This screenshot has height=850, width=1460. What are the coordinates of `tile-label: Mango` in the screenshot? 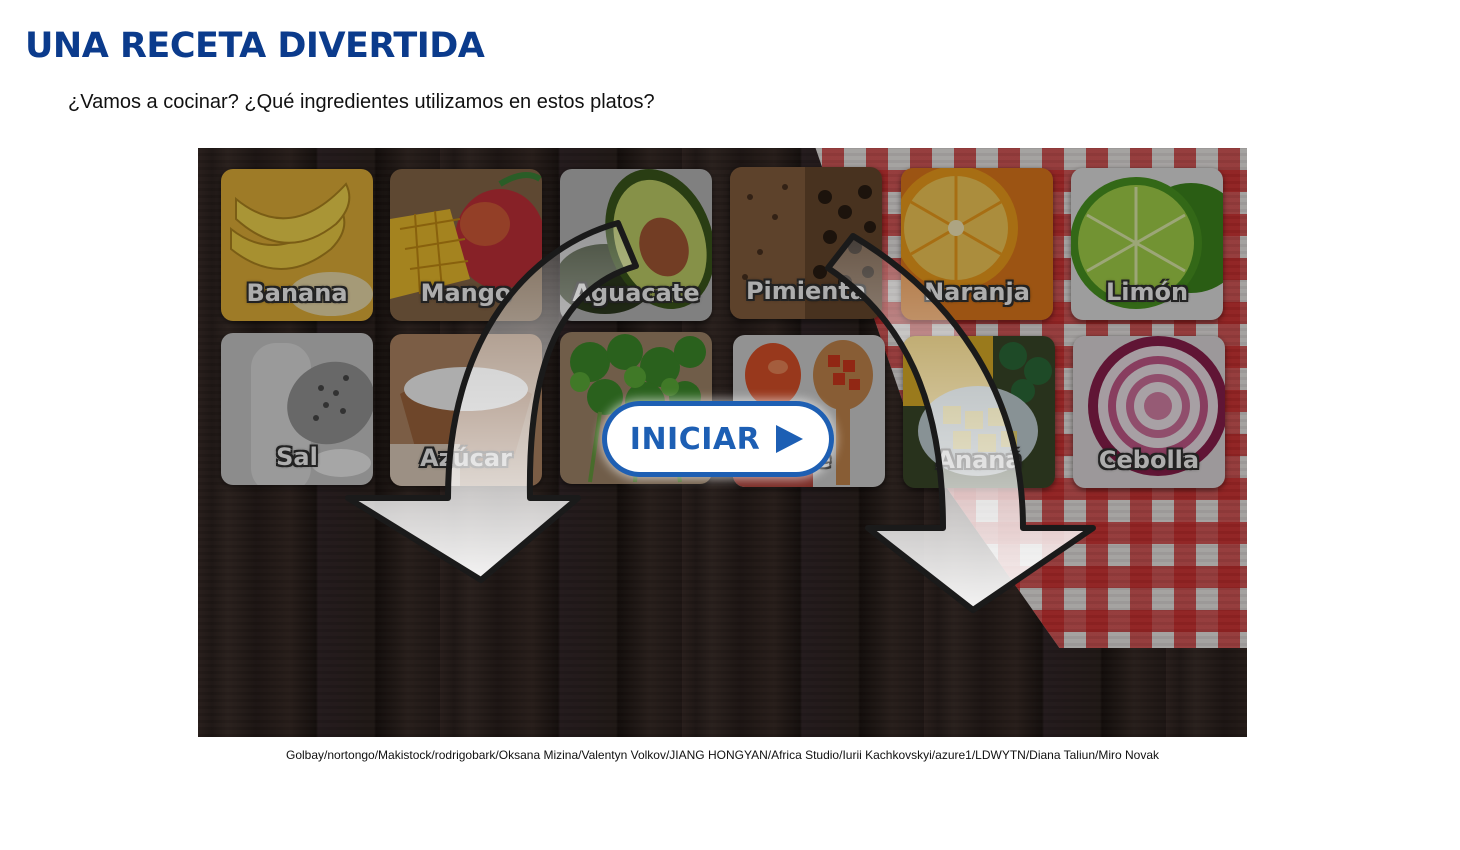 It's located at (466, 293).